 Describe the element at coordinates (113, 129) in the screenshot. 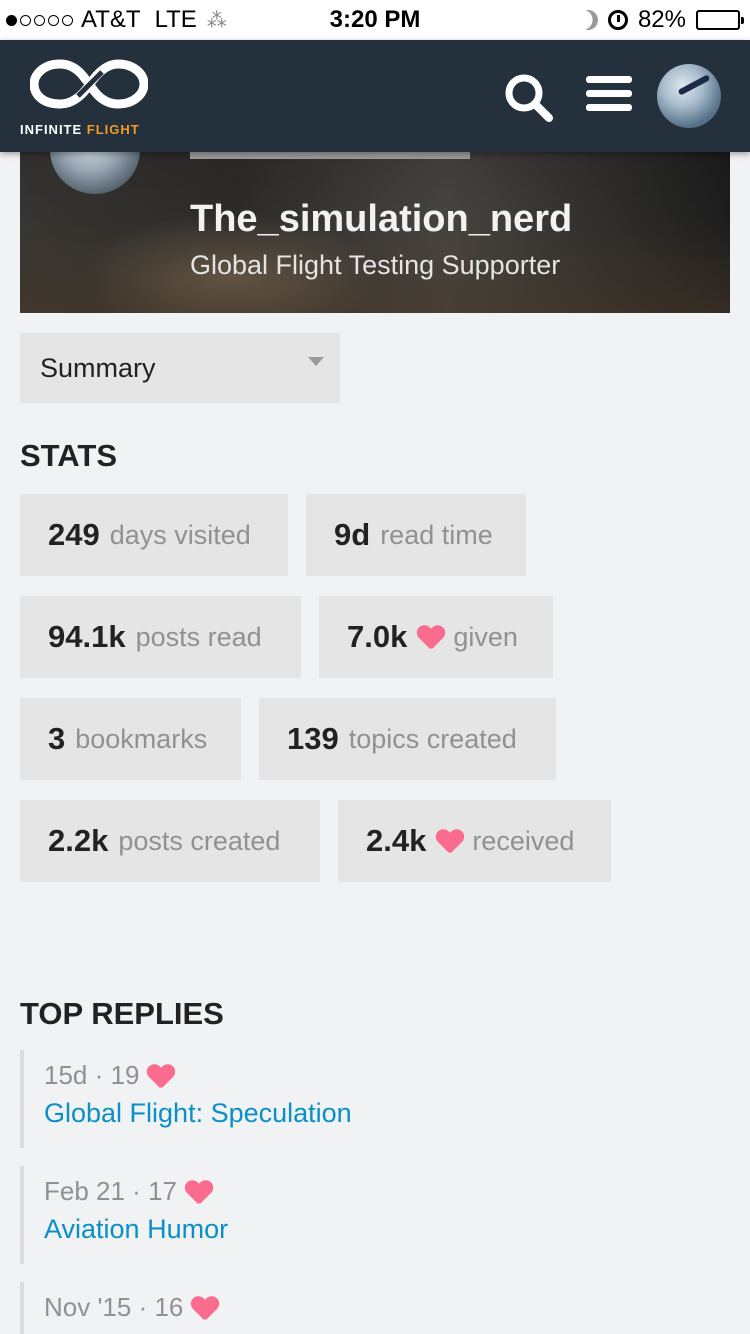

I see `logo-word-flight: FLIGHT` at that location.